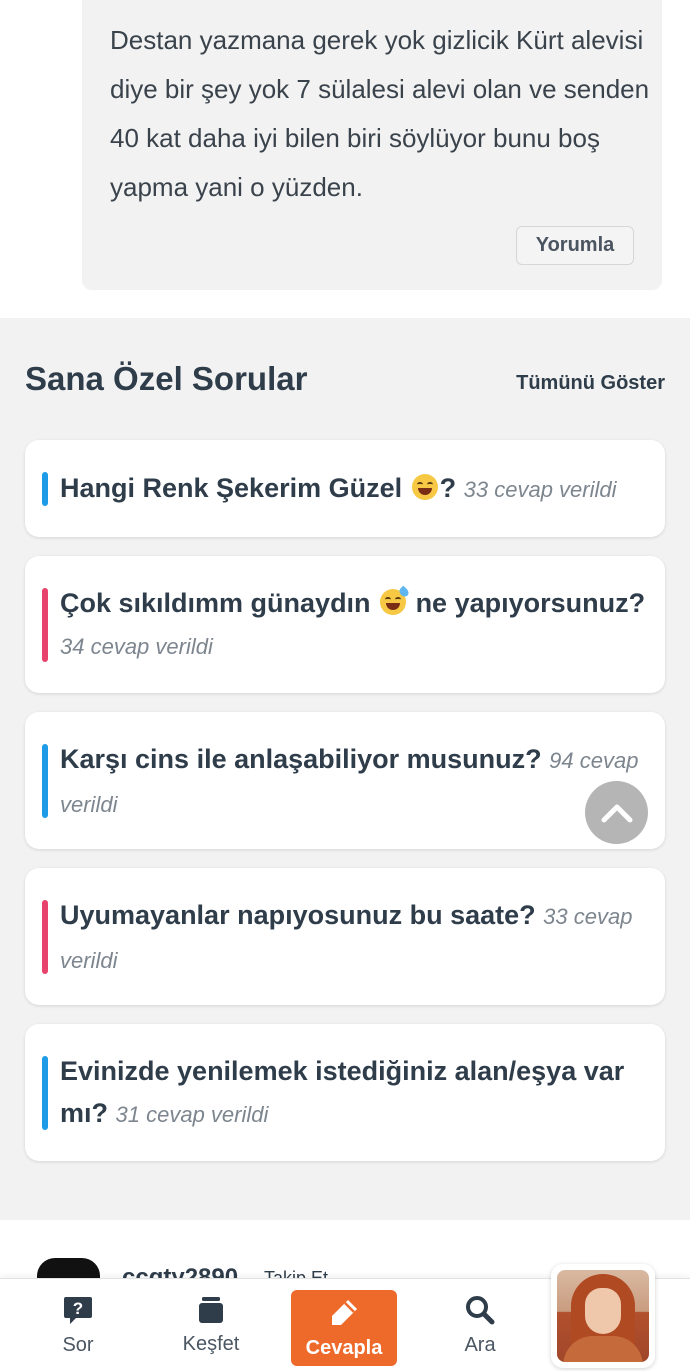 This screenshot has width=690, height=1371. Describe the element at coordinates (575, 245) in the screenshot. I see `reply-button: Yorumla` at that location.